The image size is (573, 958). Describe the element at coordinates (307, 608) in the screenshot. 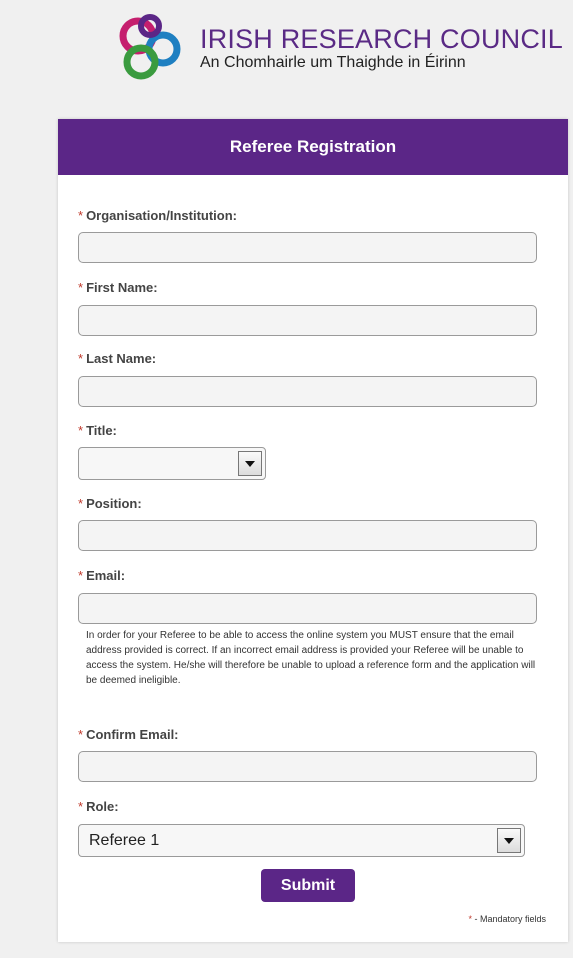

I see `email-input` at that location.